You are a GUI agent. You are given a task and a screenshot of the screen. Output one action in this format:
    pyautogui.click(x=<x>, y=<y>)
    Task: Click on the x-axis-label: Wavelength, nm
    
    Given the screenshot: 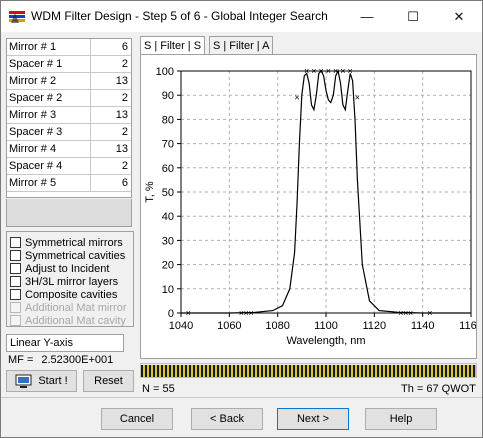 What is the action you would take?
    pyautogui.click(x=325, y=341)
    